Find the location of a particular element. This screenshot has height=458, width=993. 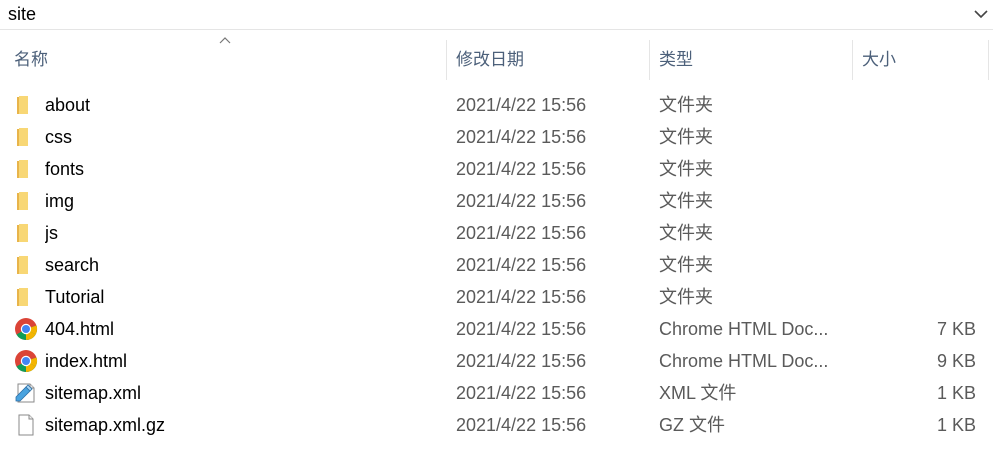

file-row: sitemap.xml 2021/4/22 15:56 XML 文件 1 KB is located at coordinates (496, 393).